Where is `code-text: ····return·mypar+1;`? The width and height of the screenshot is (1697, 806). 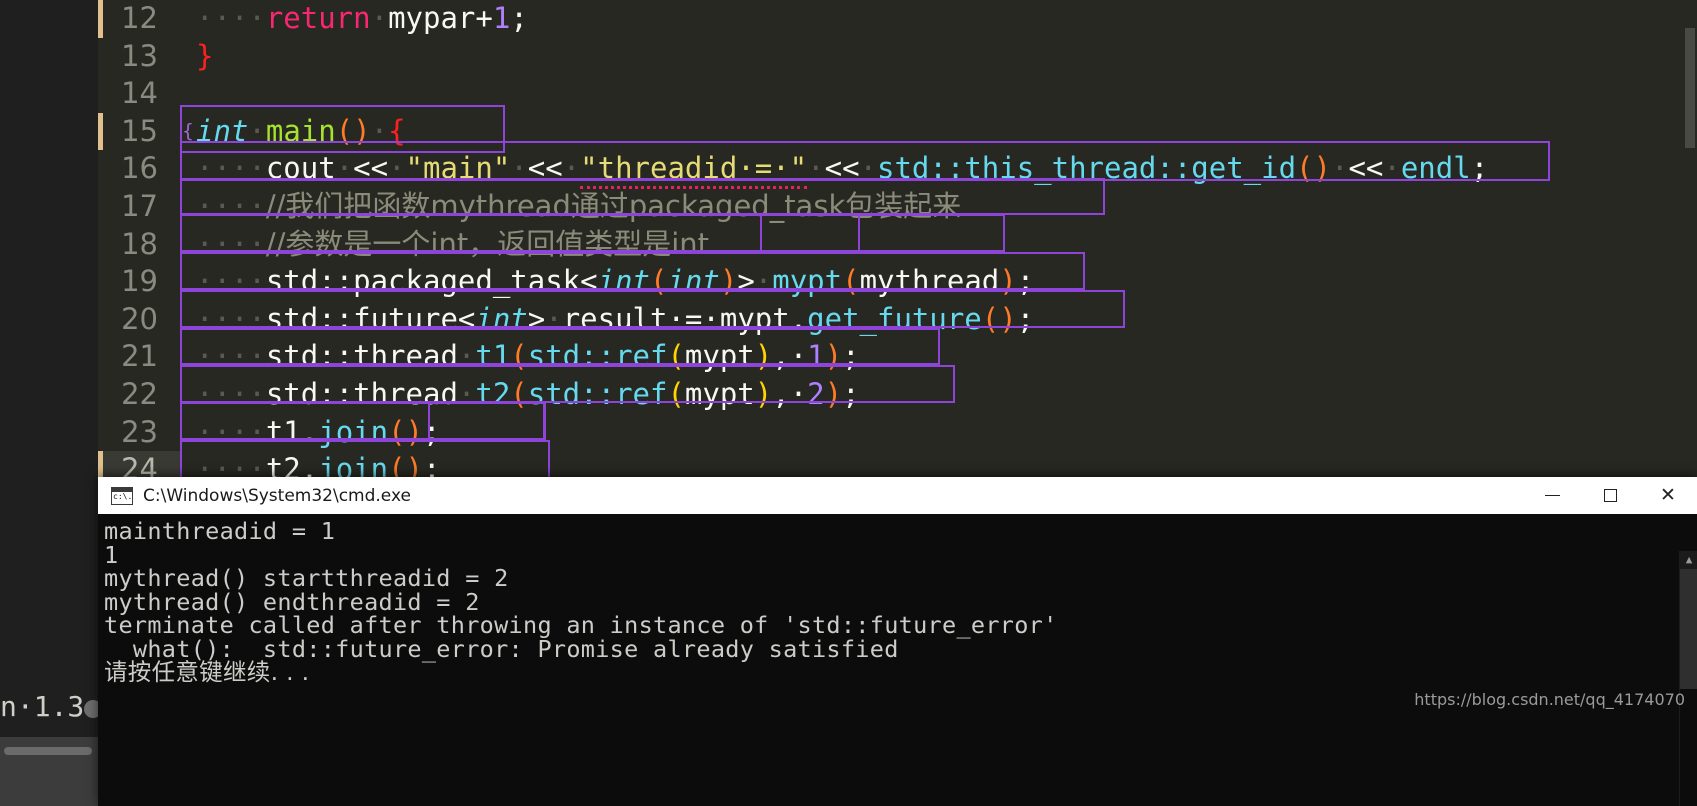 code-text: ····return·mypar+1; is located at coordinates (362, 19).